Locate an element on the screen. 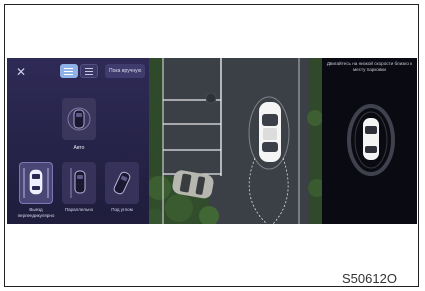 The image size is (425, 291). auto-parking-icon is located at coordinates (79, 119).